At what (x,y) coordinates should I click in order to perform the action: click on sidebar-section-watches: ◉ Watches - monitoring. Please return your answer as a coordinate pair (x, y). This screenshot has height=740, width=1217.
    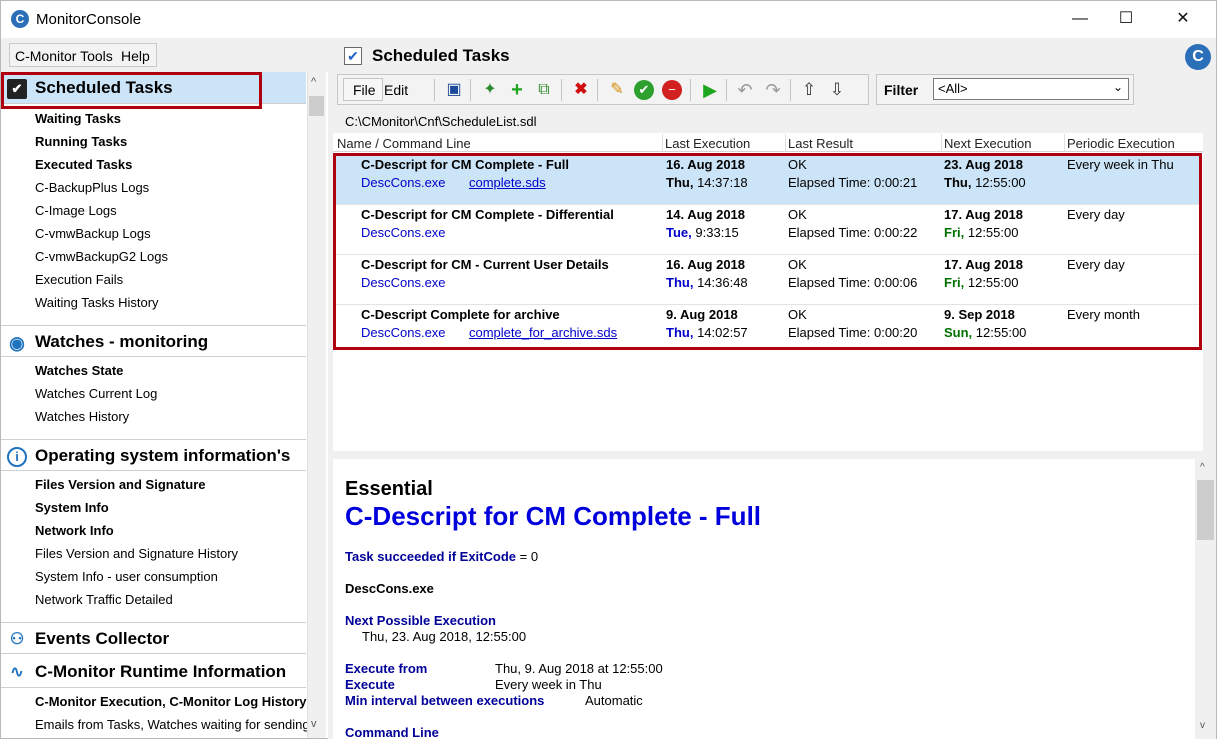
    Looking at the image, I should click on (153, 341).